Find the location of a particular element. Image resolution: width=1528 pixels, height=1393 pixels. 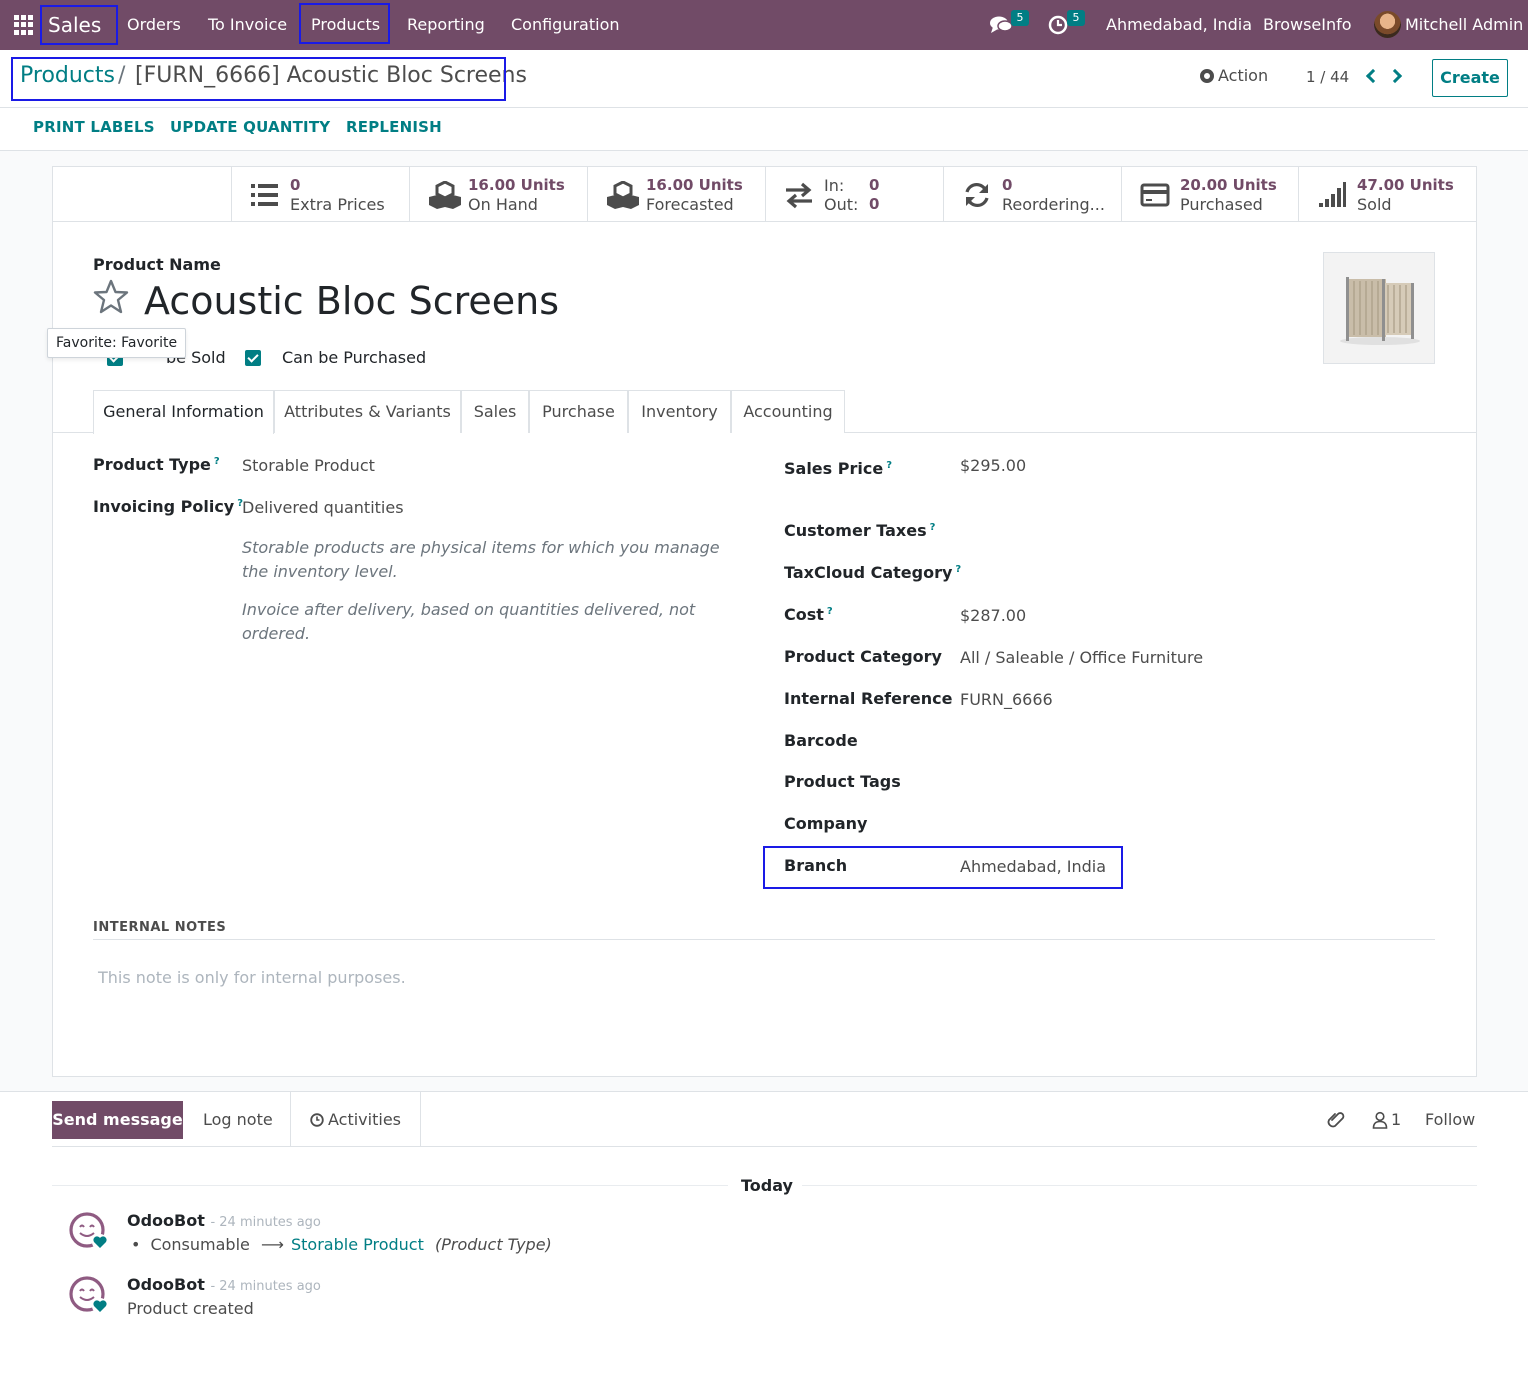

message-author: OdooBot - 24 minutes ago is located at coordinates (224, 1284).